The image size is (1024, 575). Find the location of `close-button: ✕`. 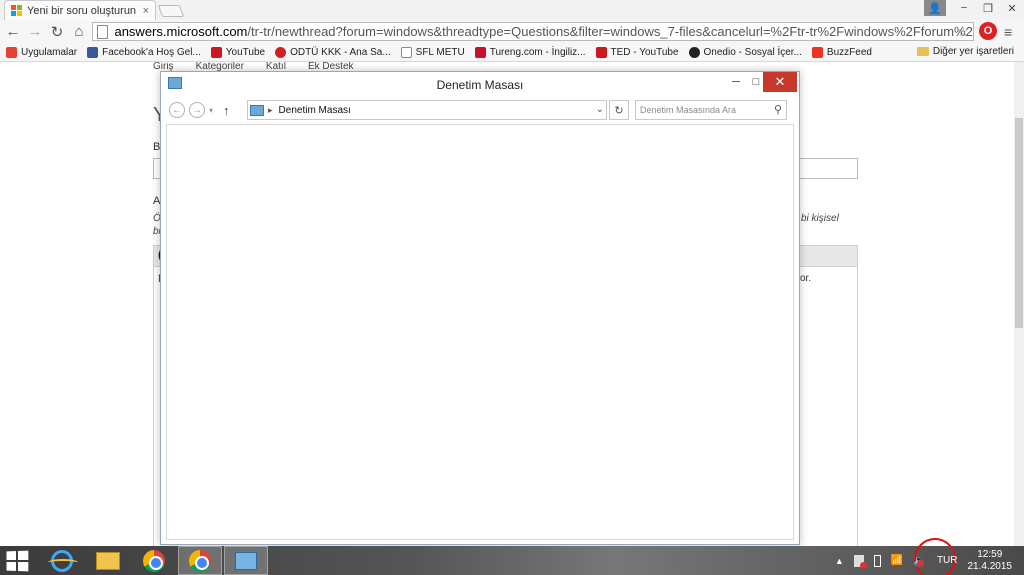

close-button: ✕ is located at coordinates (1012, 8).